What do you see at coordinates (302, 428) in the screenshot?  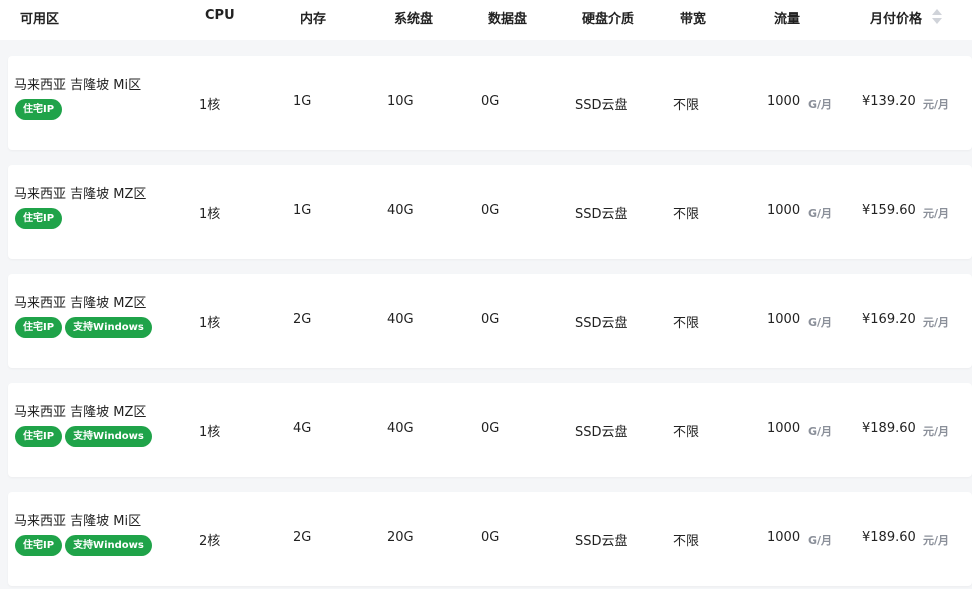 I see `memory-value: 4G` at bounding box center [302, 428].